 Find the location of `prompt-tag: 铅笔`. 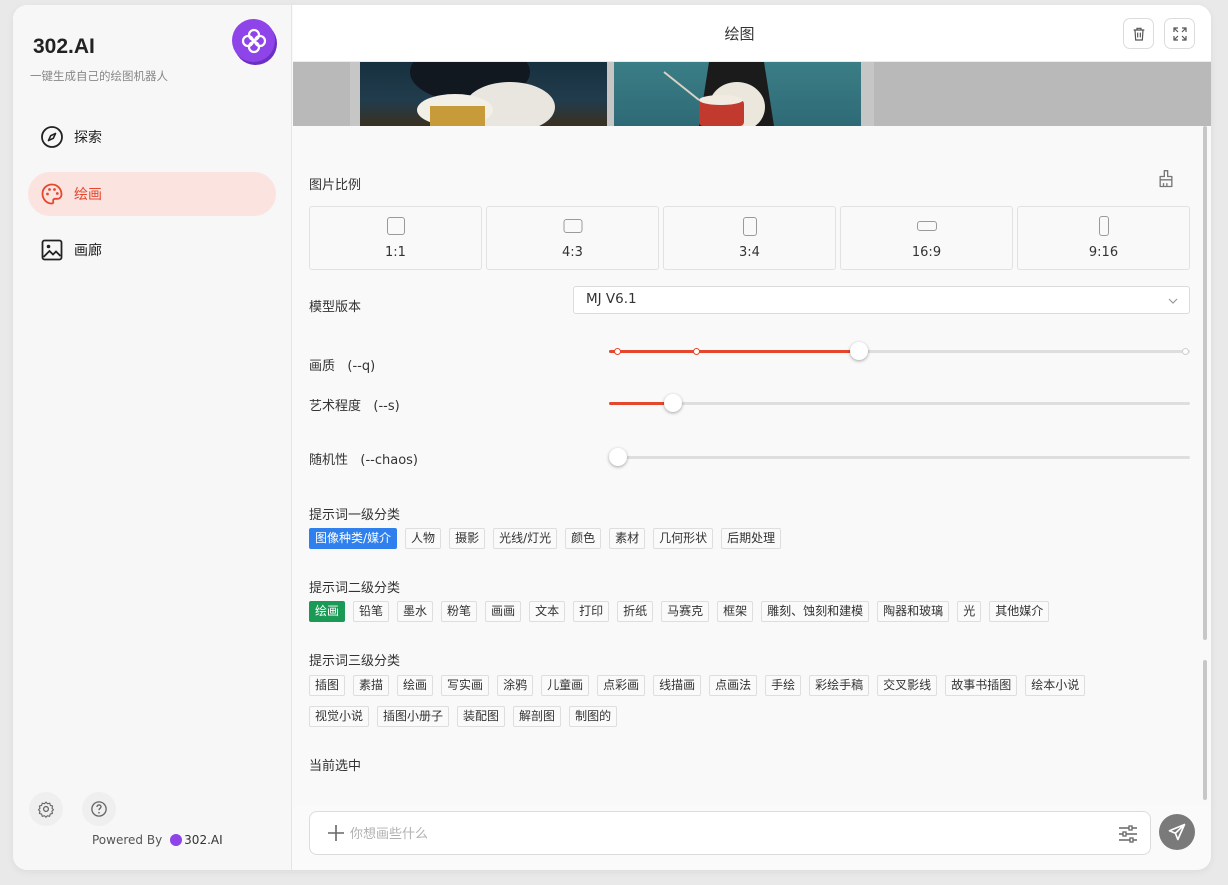

prompt-tag: 铅笔 is located at coordinates (371, 611).